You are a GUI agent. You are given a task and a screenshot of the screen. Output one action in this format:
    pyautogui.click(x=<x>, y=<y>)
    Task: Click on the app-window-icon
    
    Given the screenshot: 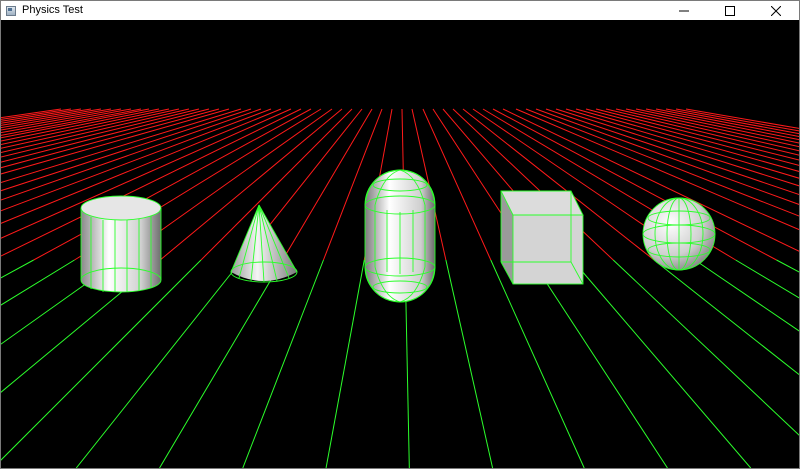 What is the action you would take?
    pyautogui.click(x=11, y=10)
    